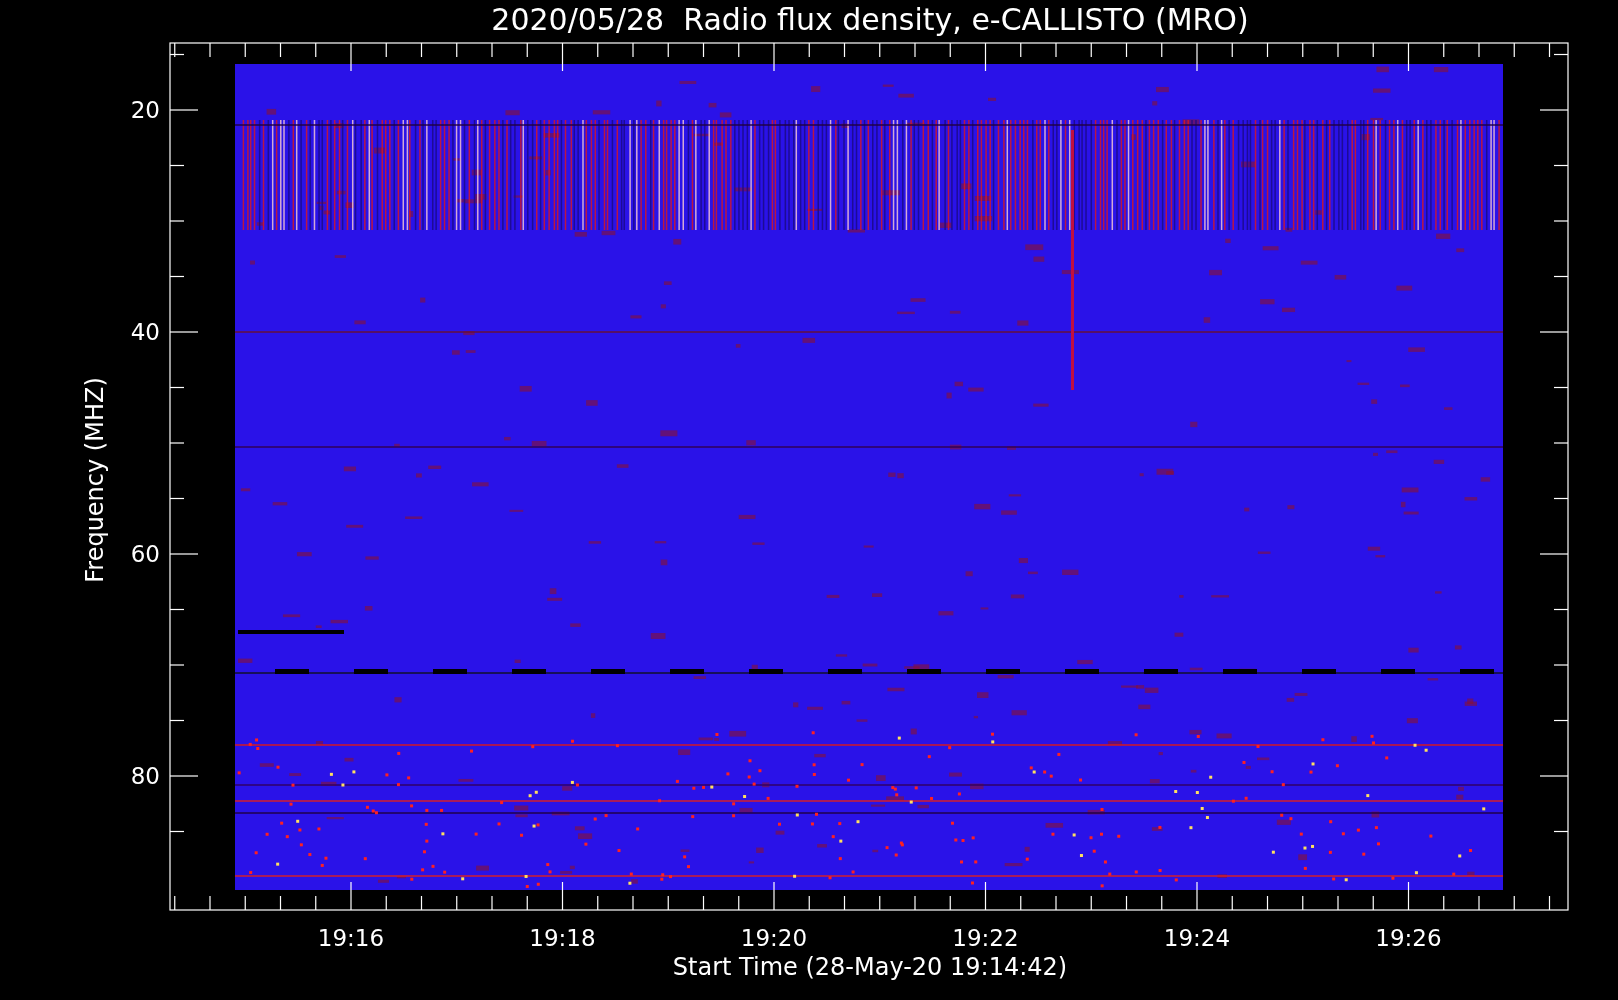  Describe the element at coordinates (985, 938) in the screenshot. I see `tick-label: 19:22` at that location.